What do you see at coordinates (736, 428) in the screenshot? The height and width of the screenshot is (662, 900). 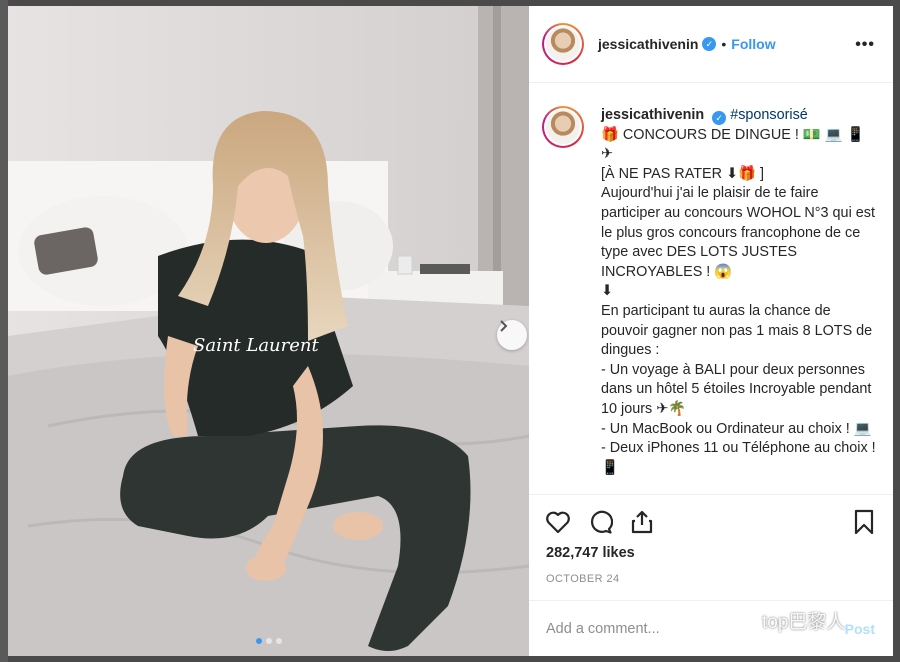 I see `caption-line: - Un MacBook ou Ordinateur au choix ! 💻` at bounding box center [736, 428].